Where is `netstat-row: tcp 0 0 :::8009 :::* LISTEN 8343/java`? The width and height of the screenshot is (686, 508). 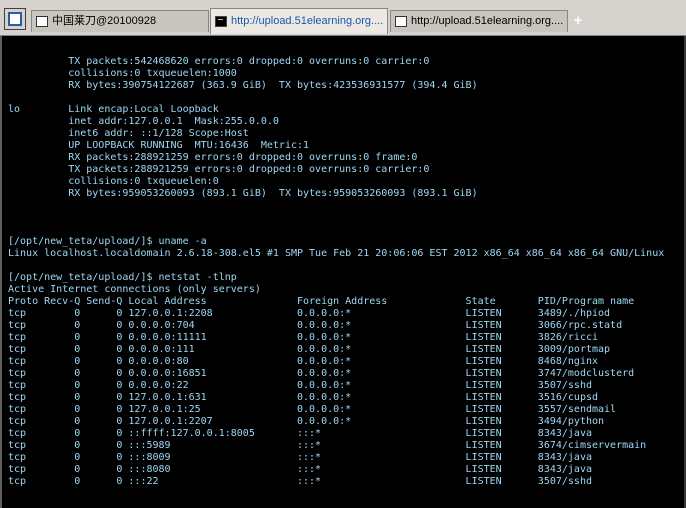 netstat-row: tcp 0 0 :::8009 :::* LISTEN 8343/java is located at coordinates (300, 457).